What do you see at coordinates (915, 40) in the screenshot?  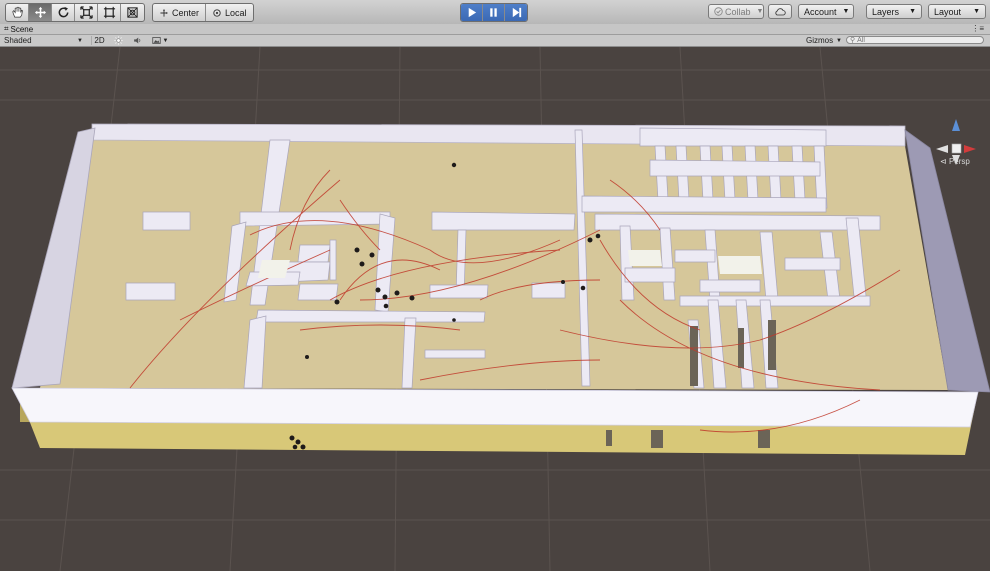 I see `scene-search-input: ⚲ All` at bounding box center [915, 40].